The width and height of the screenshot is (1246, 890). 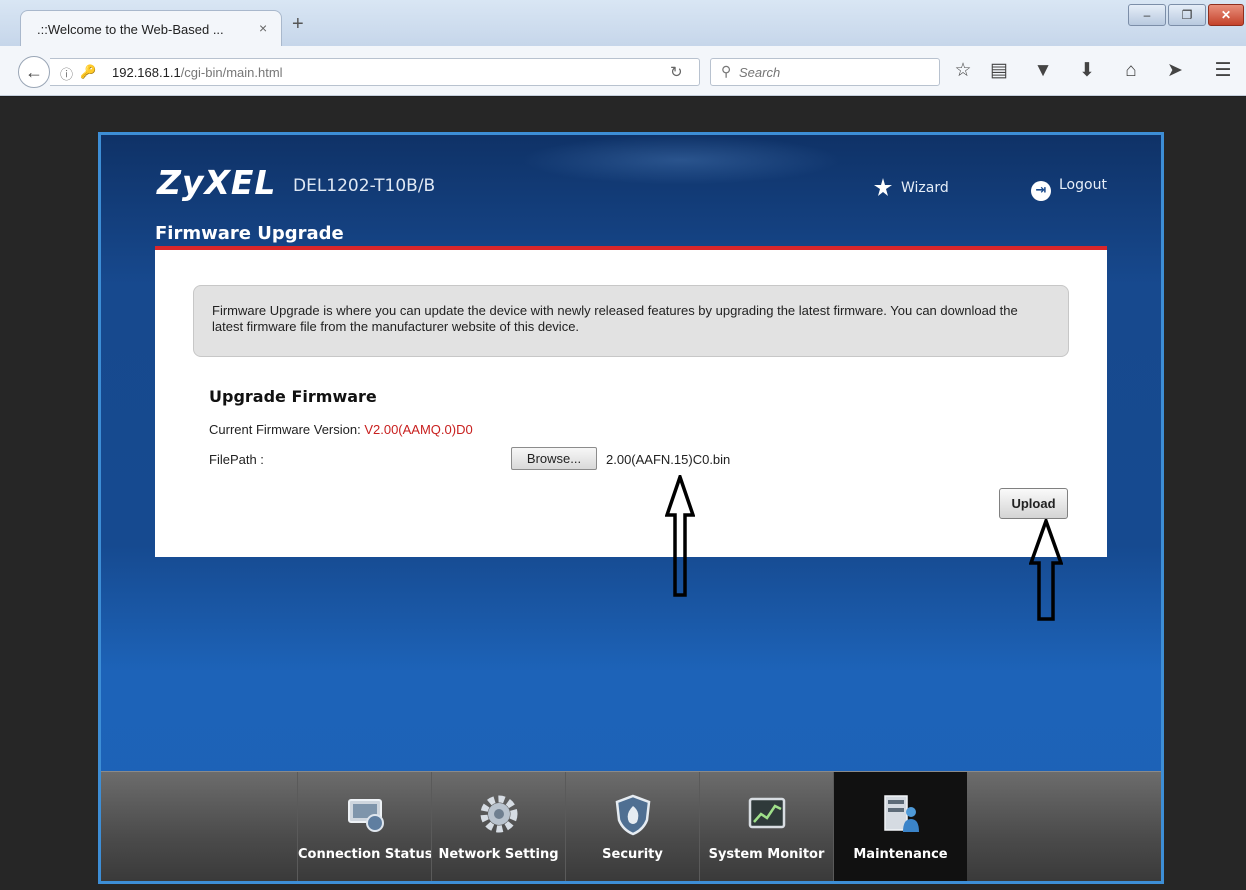 I want to click on browser-tab: .::Welcome to the Web-Based ... ×, so click(x=151, y=28).